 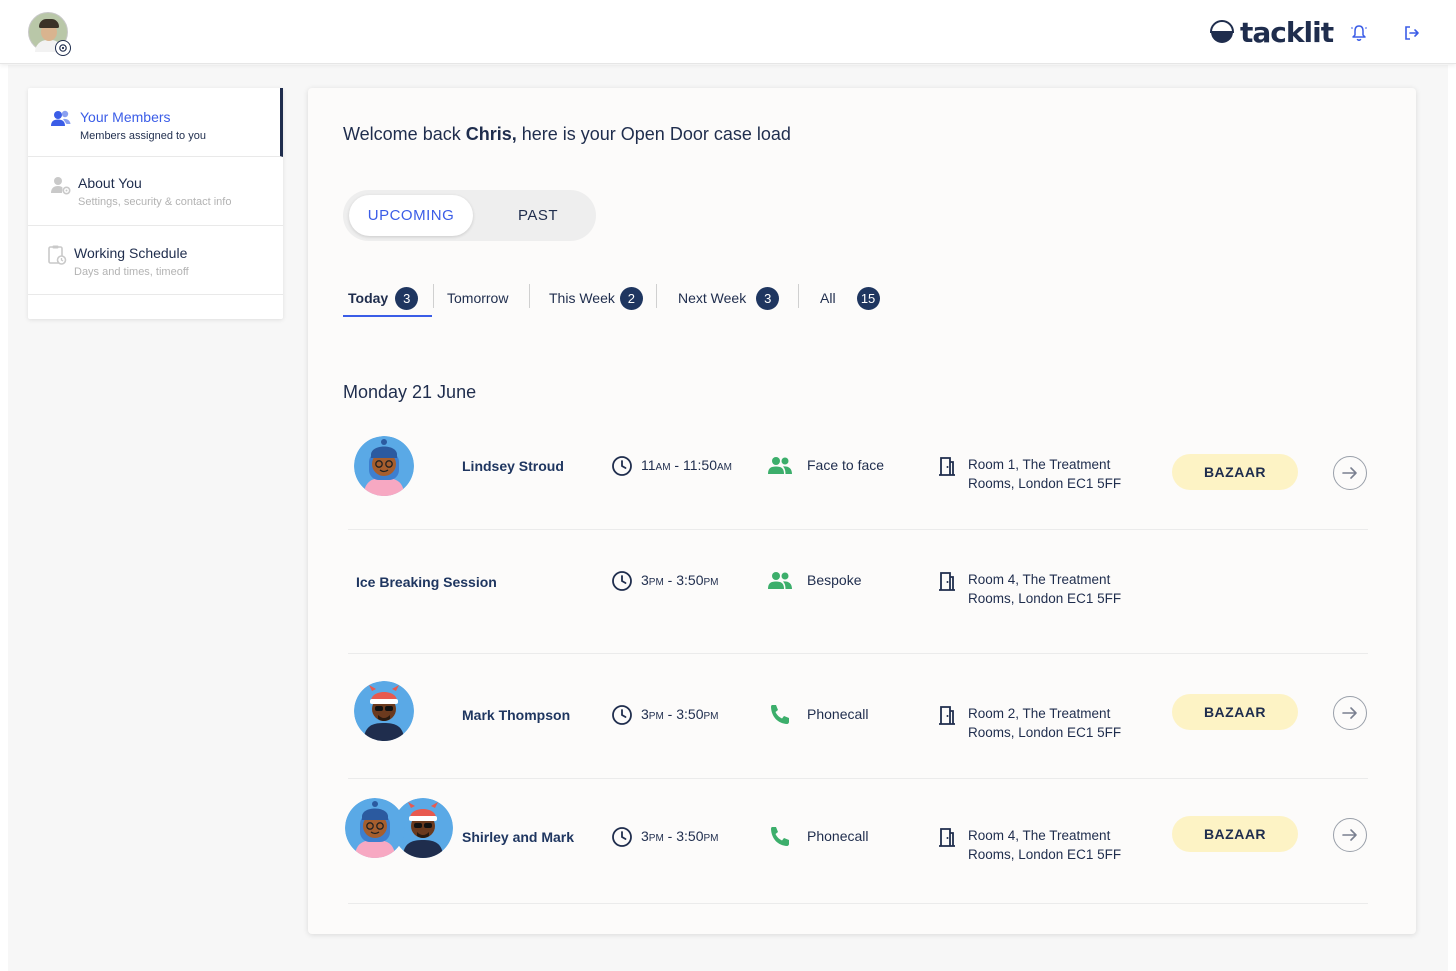 What do you see at coordinates (131, 253) in the screenshot?
I see `sidebar-item-label: Working Schedule` at bounding box center [131, 253].